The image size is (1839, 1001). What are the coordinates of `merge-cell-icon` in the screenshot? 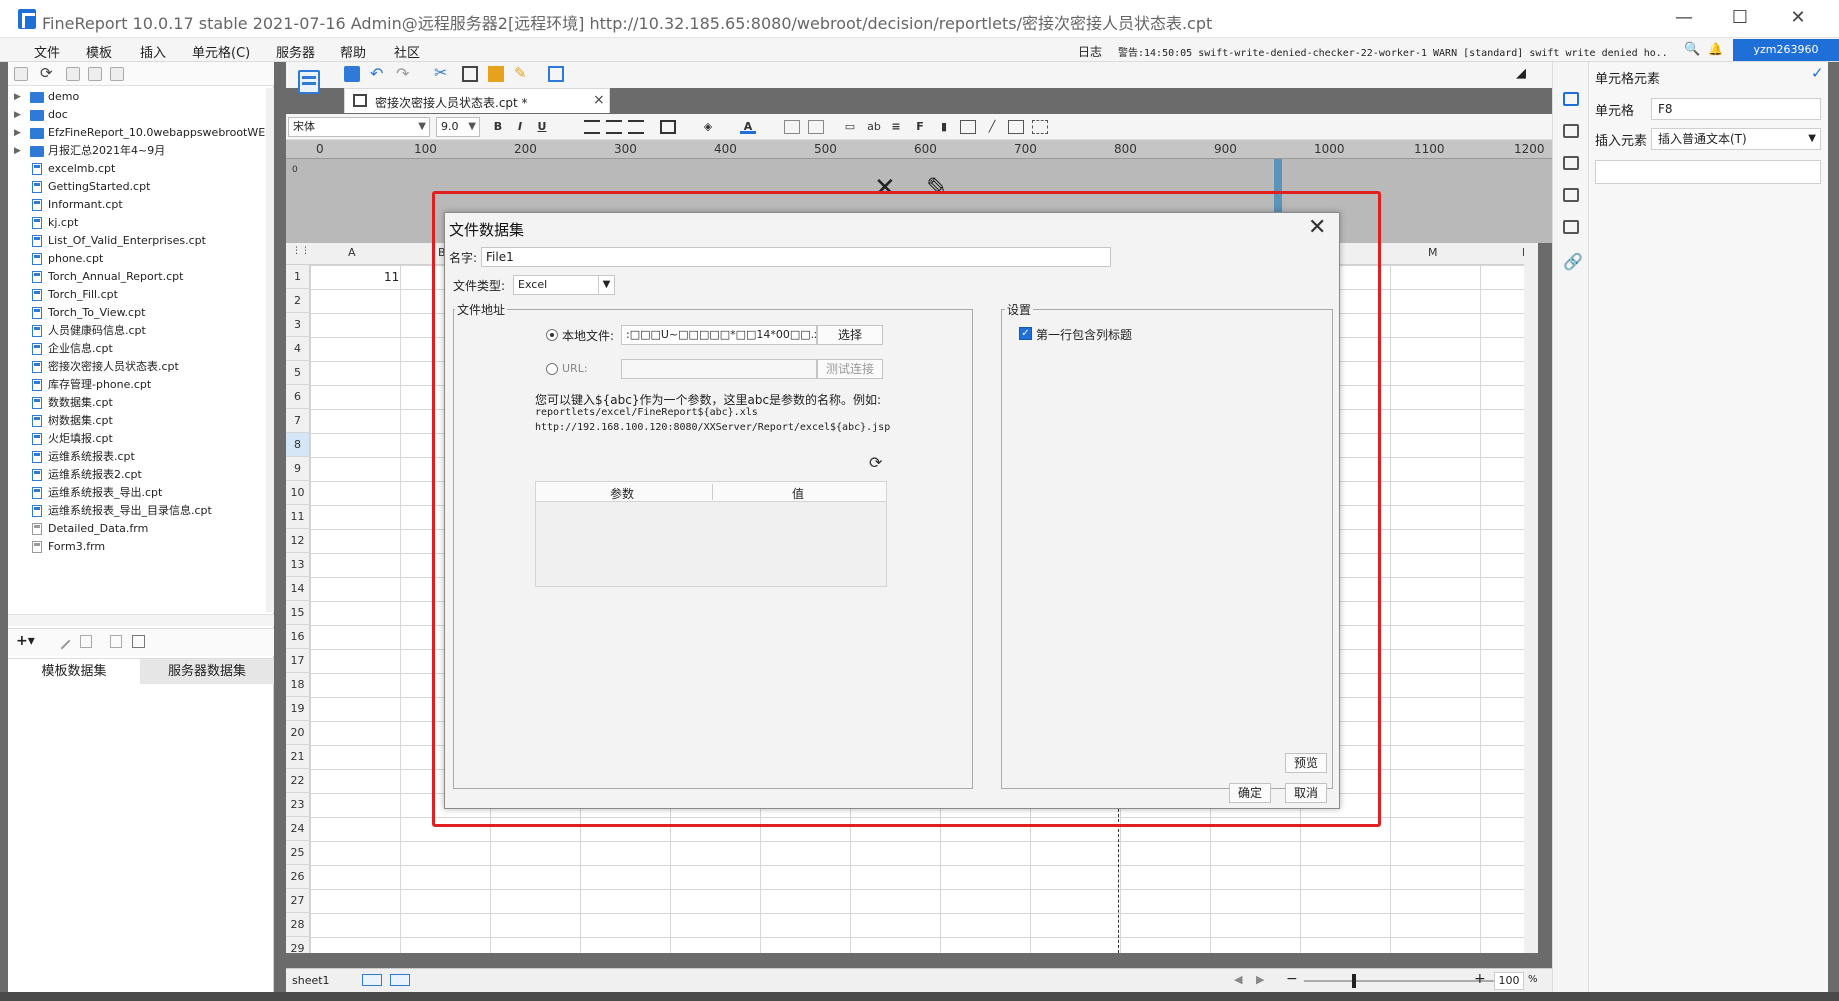 It's located at (792, 127).